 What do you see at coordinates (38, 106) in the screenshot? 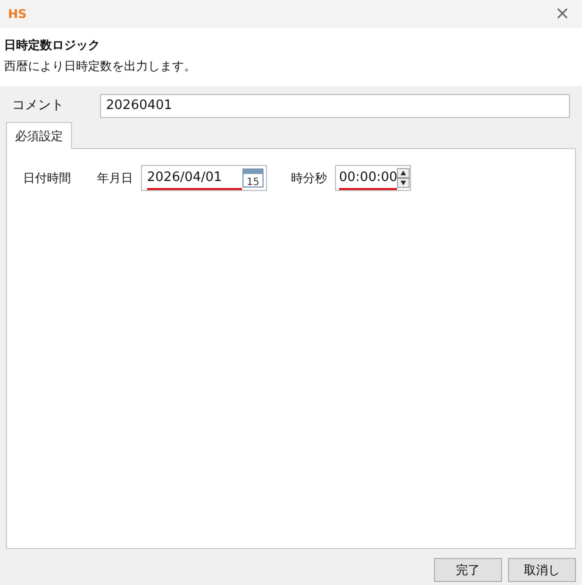
I see `comment-label: コメント` at bounding box center [38, 106].